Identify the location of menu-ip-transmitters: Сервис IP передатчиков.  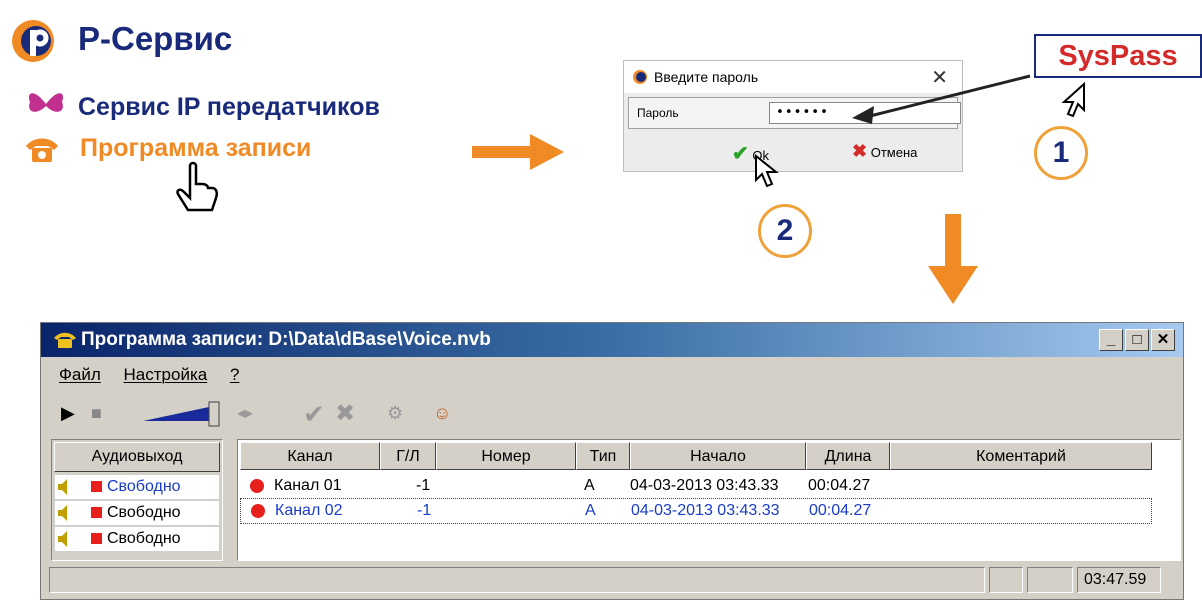
(229, 107).